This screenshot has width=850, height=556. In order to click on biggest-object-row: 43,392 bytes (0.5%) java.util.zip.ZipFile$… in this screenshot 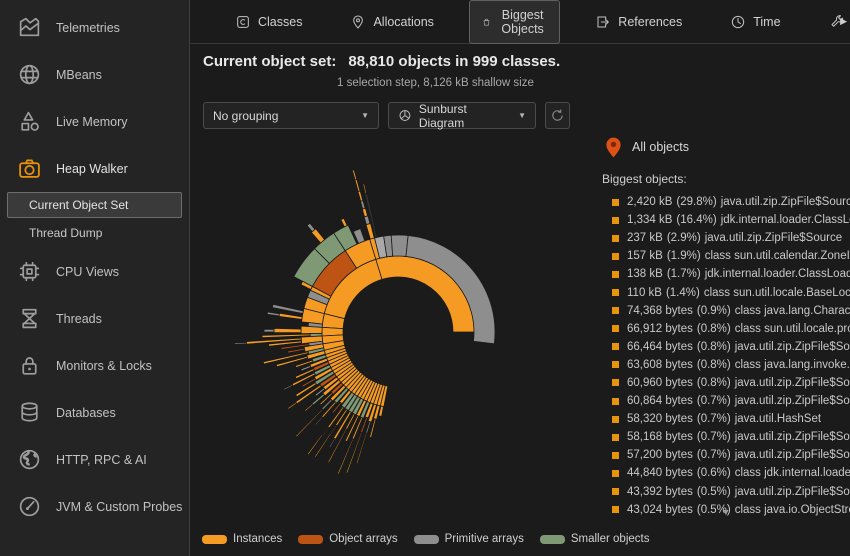, I will do `click(726, 492)`.